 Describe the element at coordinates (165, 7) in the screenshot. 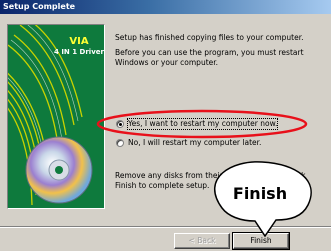

I see `window-title: Setup Complete` at that location.